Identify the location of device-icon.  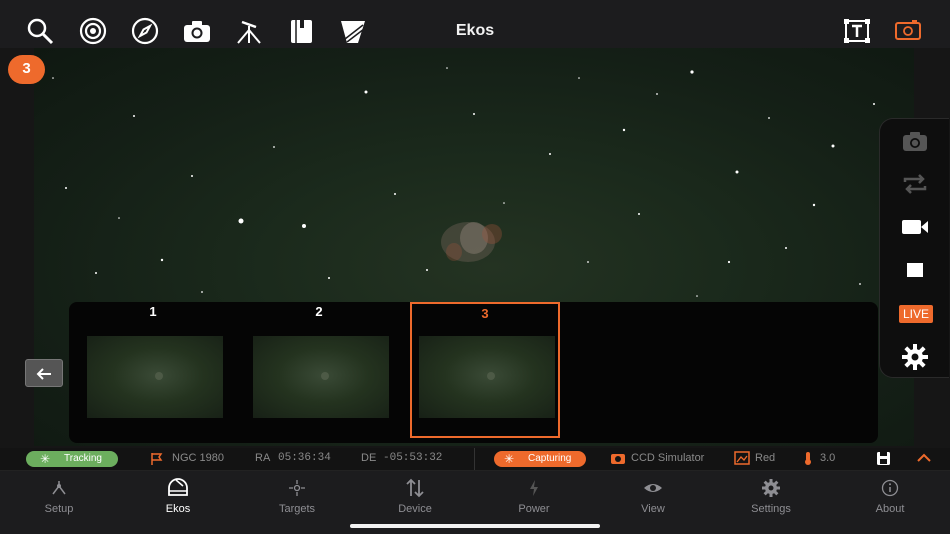
(415, 488).